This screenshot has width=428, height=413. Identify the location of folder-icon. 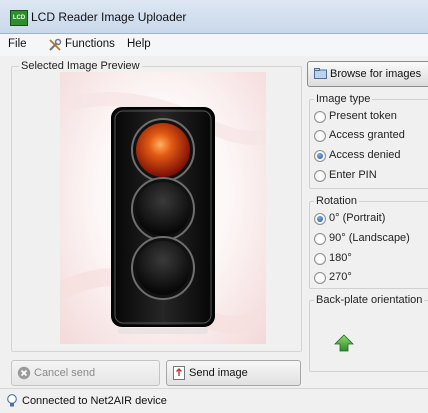
(320, 73).